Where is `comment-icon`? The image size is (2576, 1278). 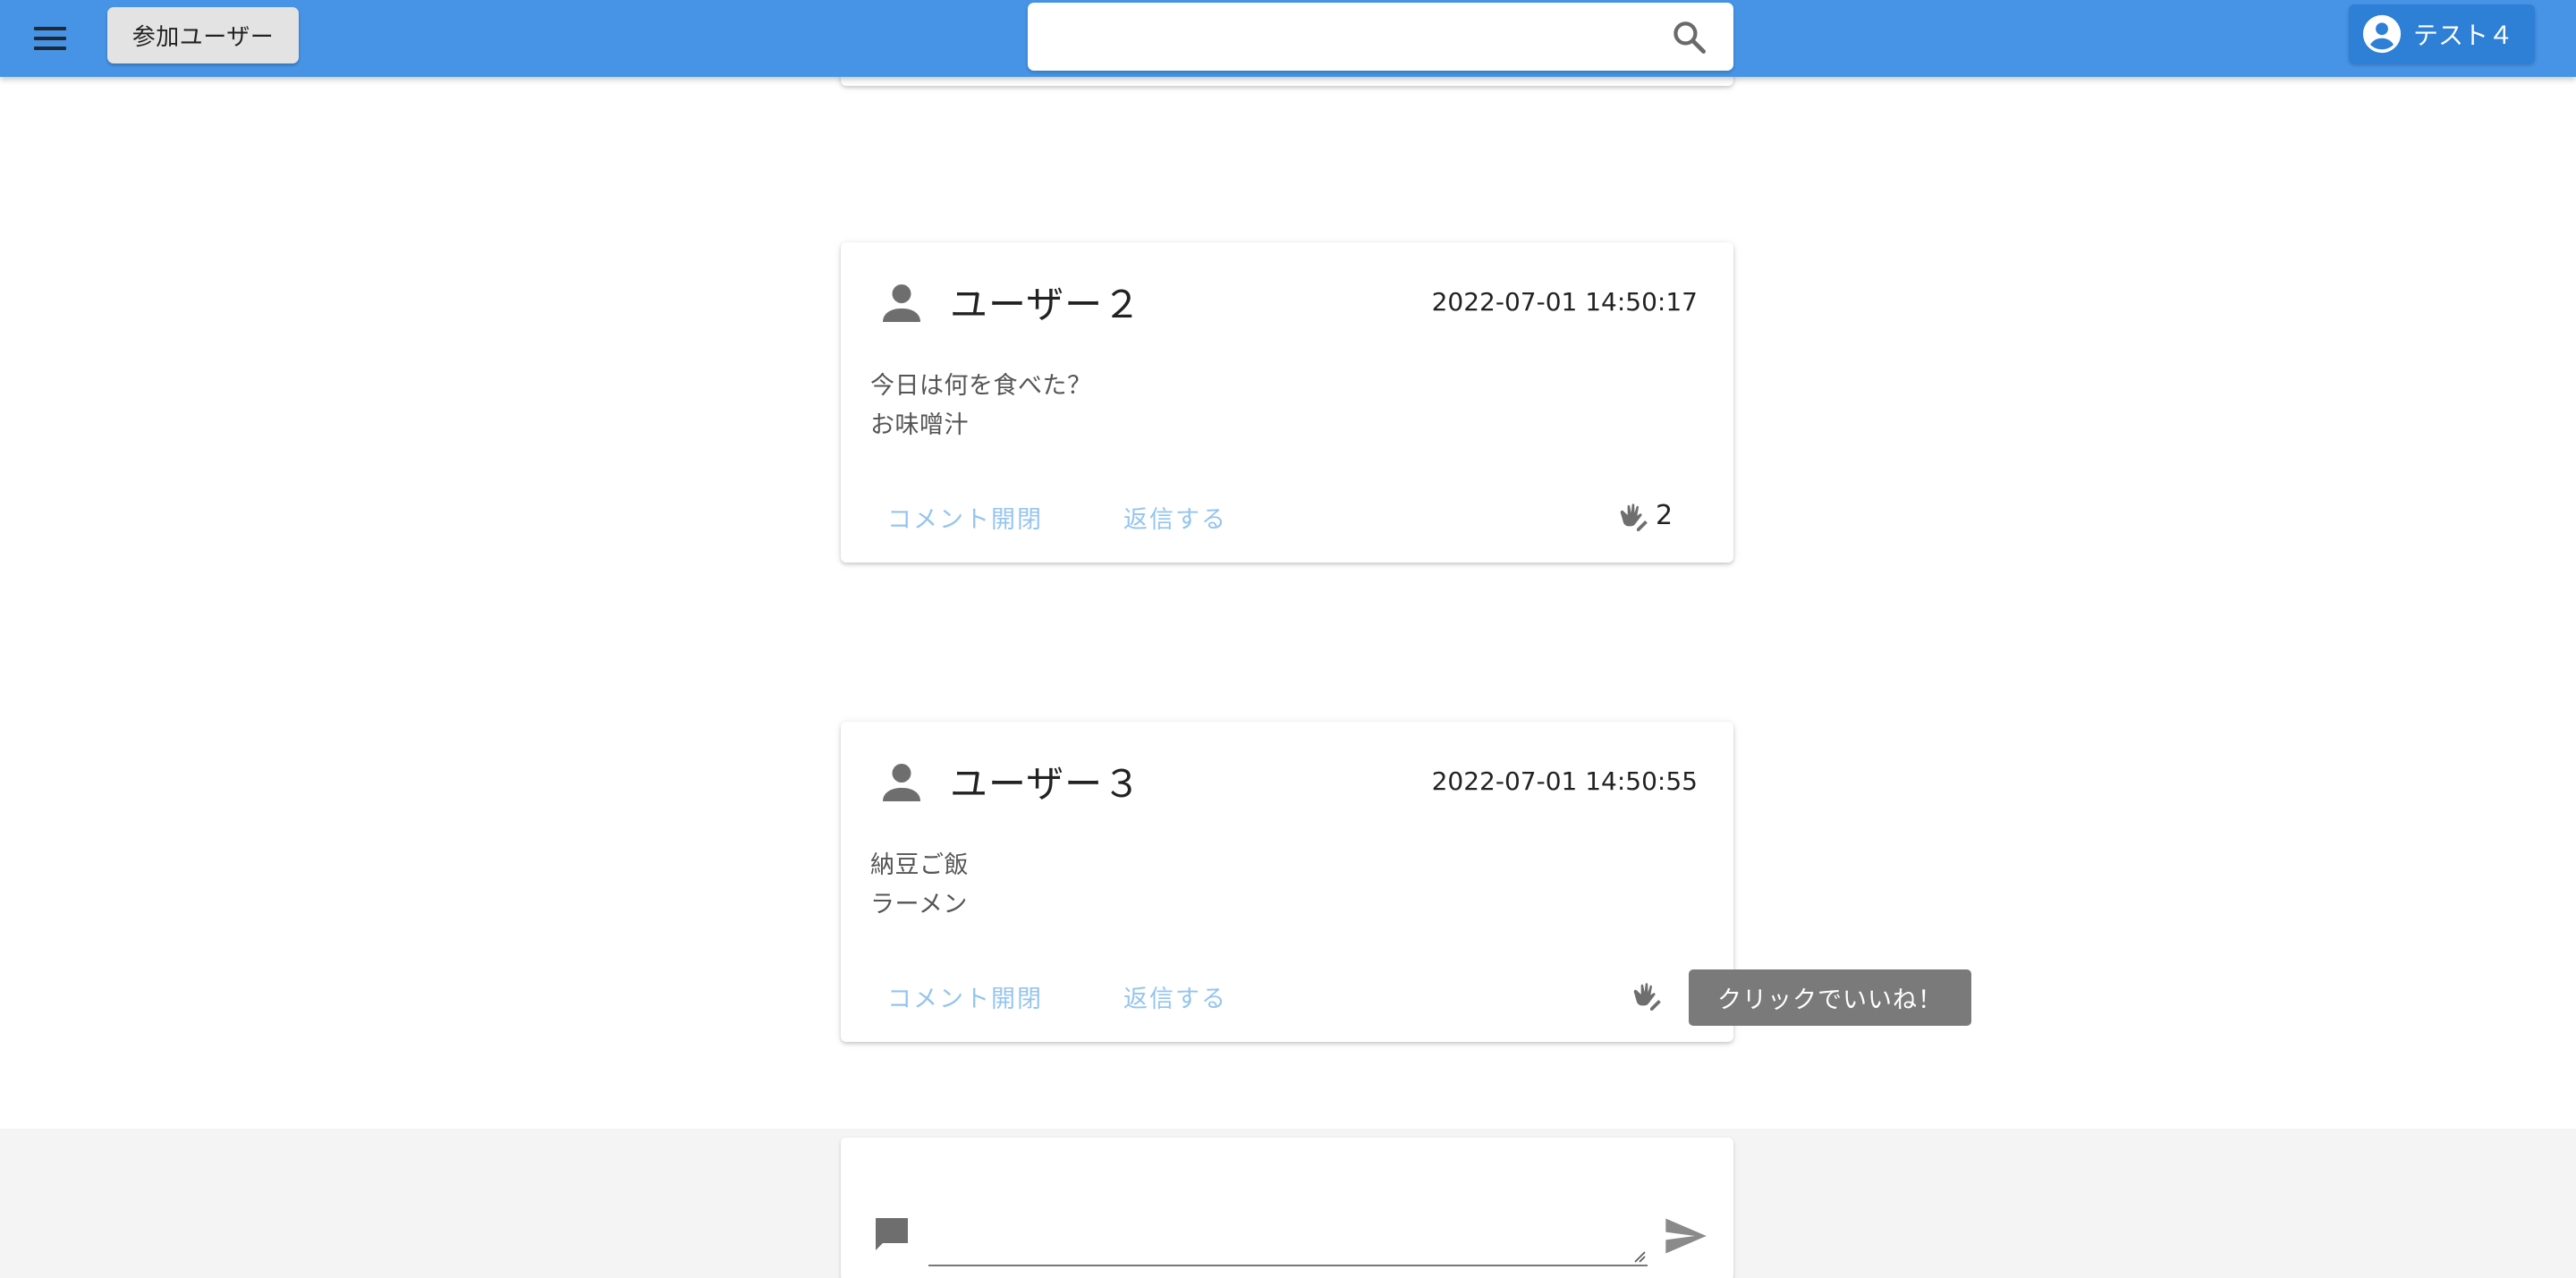 comment-icon is located at coordinates (892, 1234).